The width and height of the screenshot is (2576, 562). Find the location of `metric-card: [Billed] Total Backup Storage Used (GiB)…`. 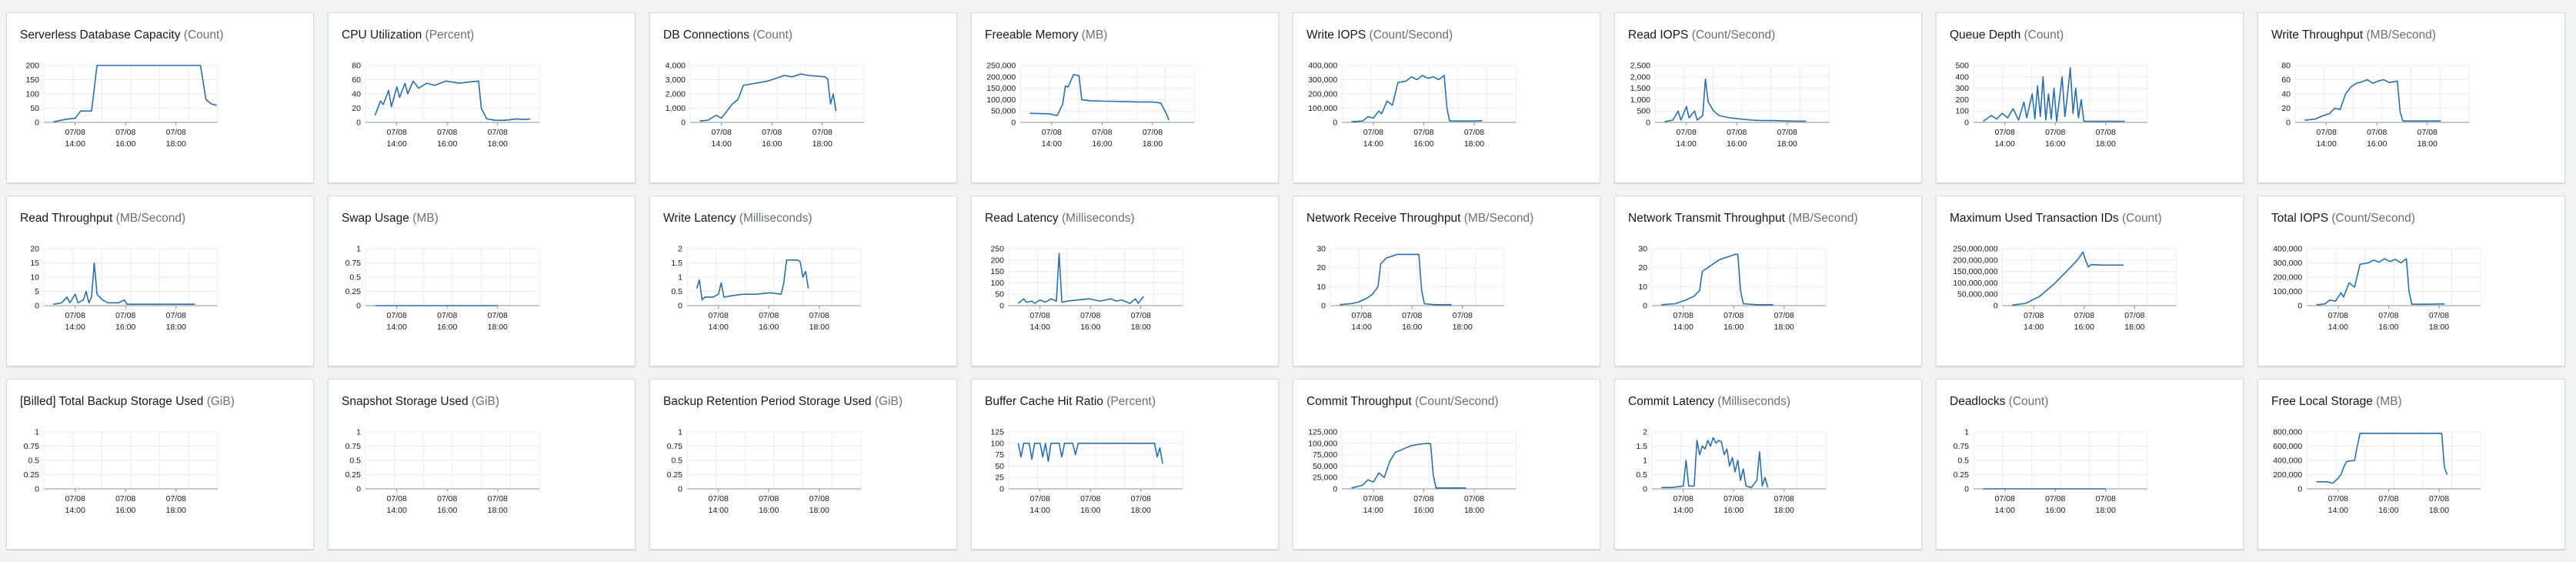

metric-card: [Billed] Total Backup Storage Used (GiB)… is located at coordinates (160, 464).